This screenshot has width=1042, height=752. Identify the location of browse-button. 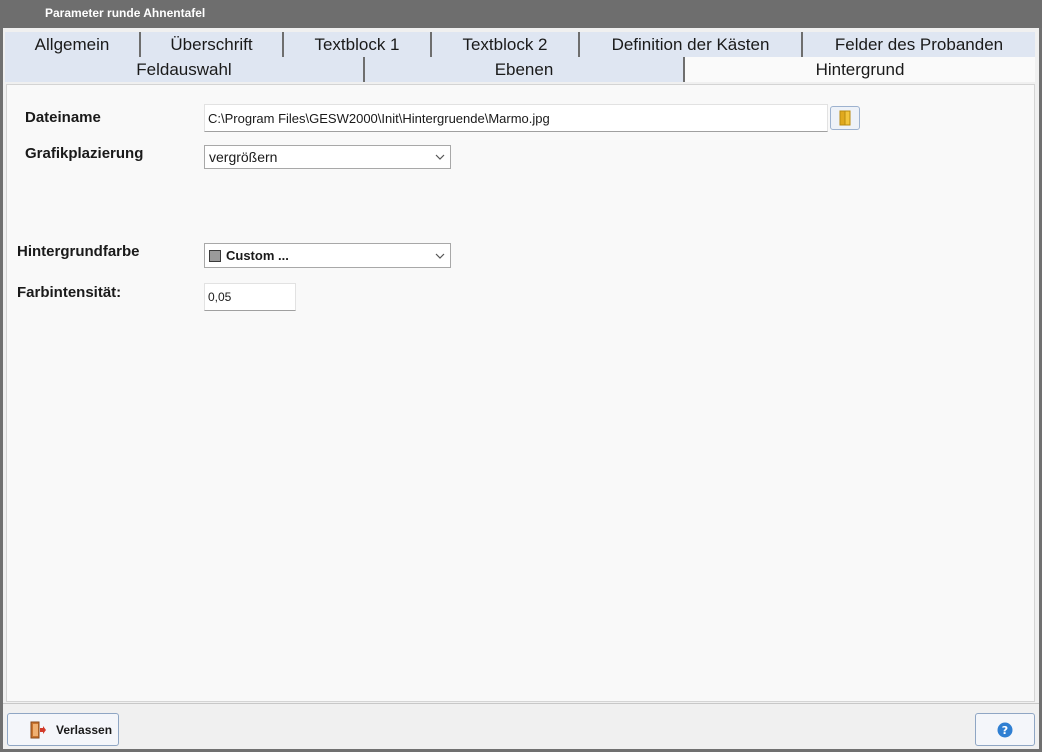
(845, 118).